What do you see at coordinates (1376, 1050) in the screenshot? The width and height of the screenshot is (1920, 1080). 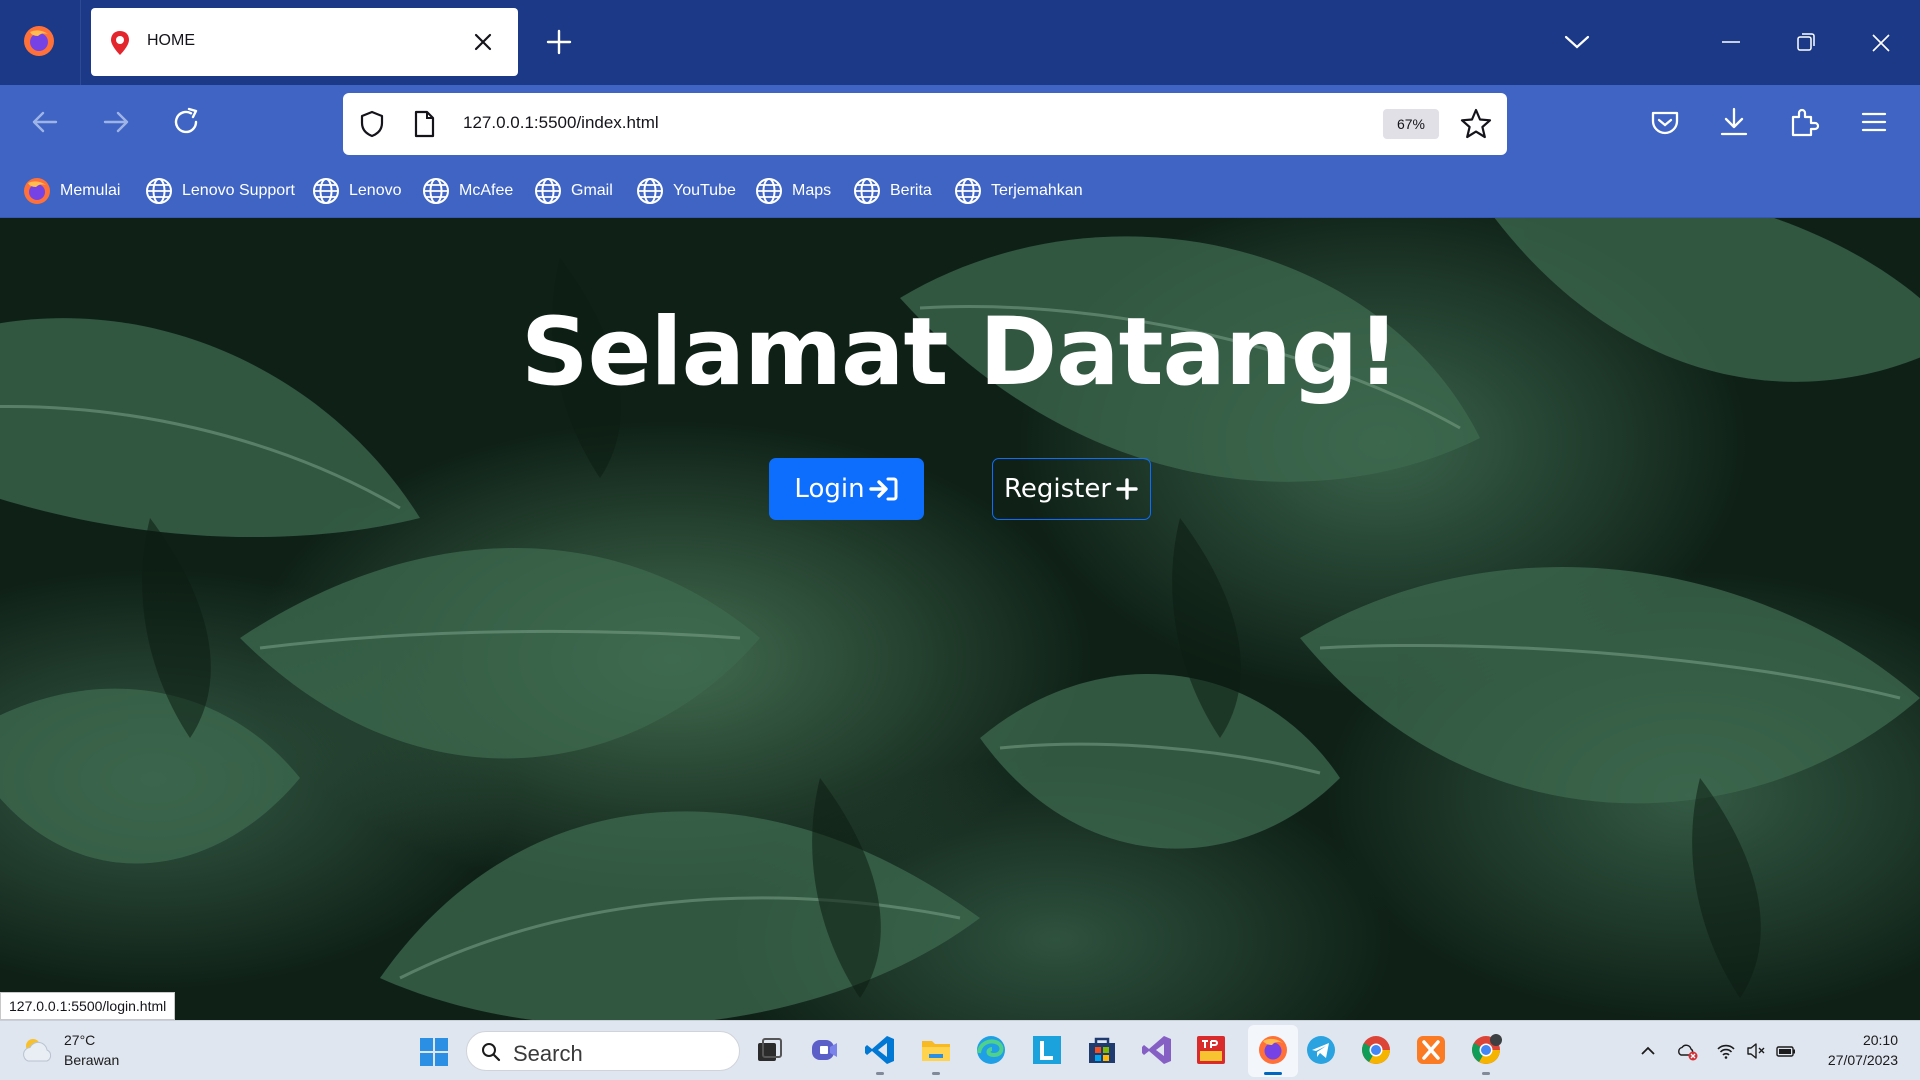 I see `chrome-icon` at bounding box center [1376, 1050].